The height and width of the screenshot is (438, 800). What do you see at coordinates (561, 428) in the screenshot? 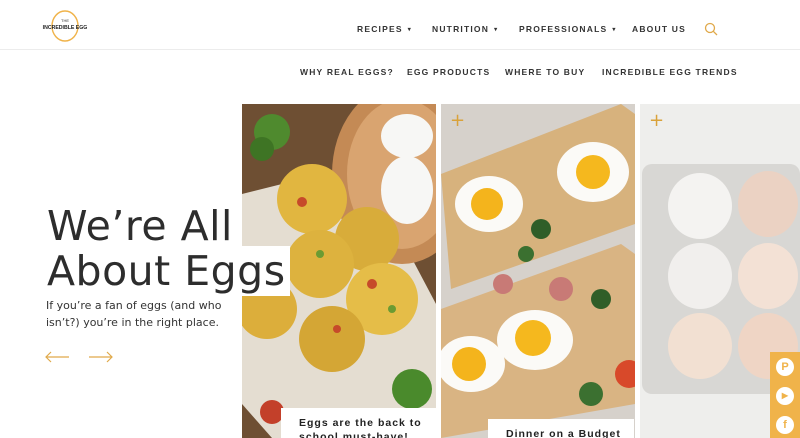
I see `carousel-caption-dinner-on-budget: Dinner on a Budget` at bounding box center [561, 428].